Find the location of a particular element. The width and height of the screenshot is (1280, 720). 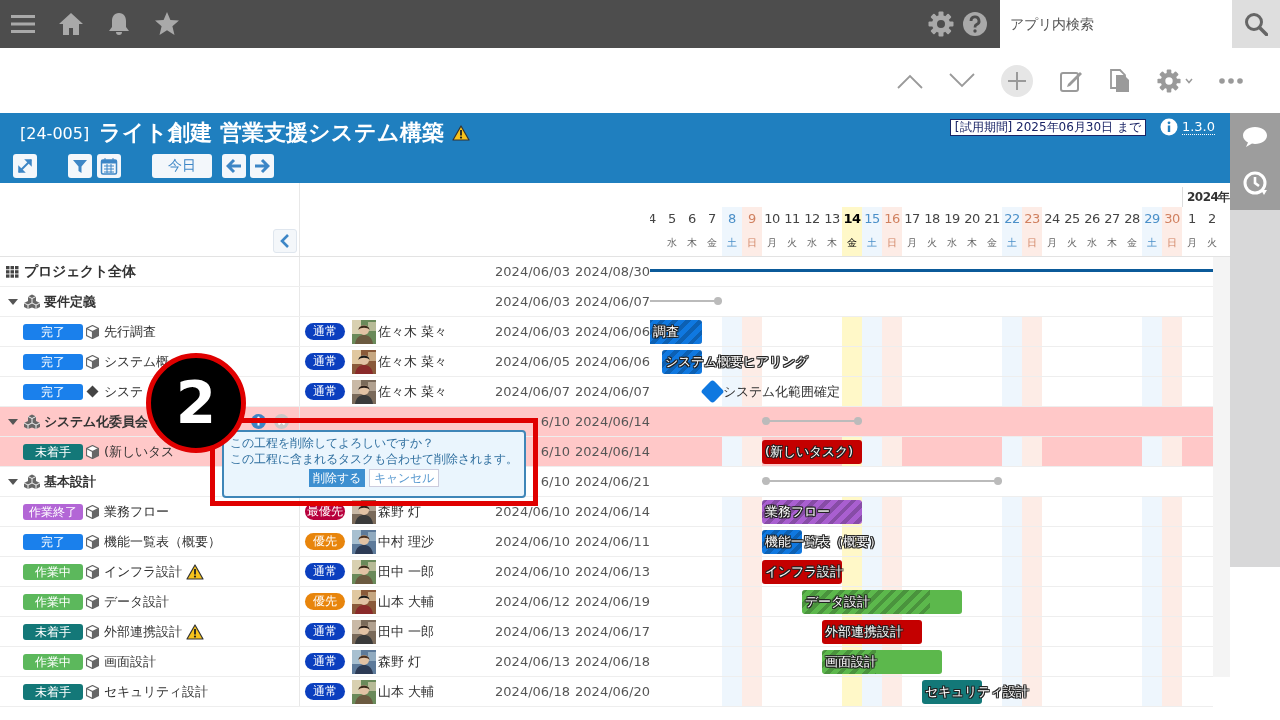

popup-message: この工程を削除してよろしいですか？ is located at coordinates (332, 443).